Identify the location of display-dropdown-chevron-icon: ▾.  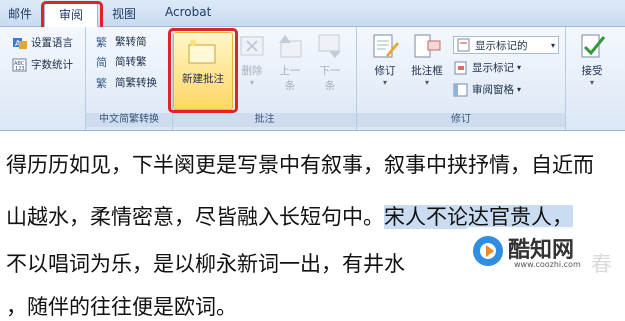
(552, 45).